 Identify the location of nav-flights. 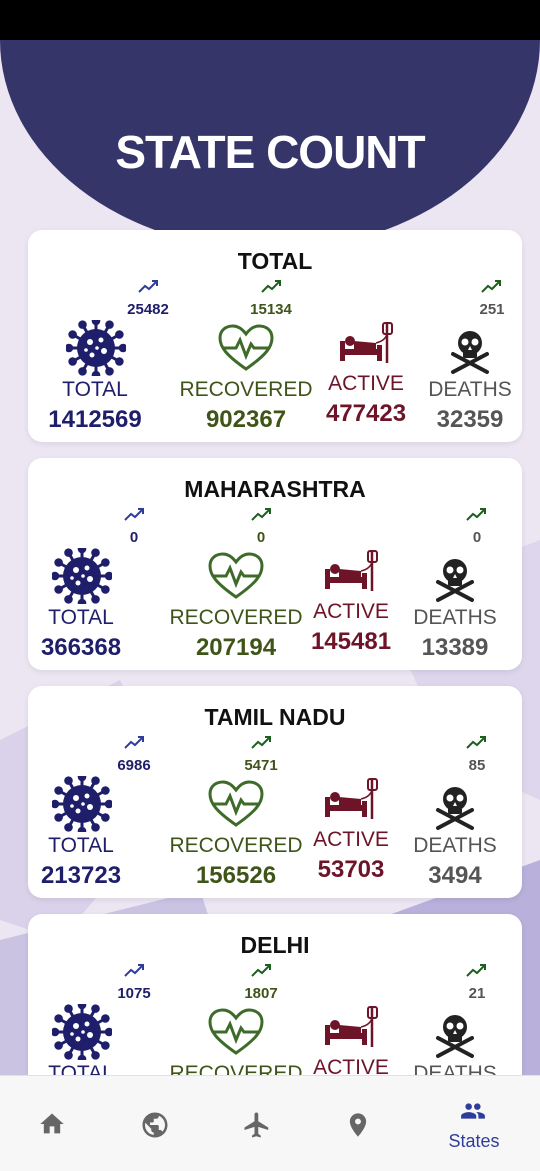
(258, 1123).